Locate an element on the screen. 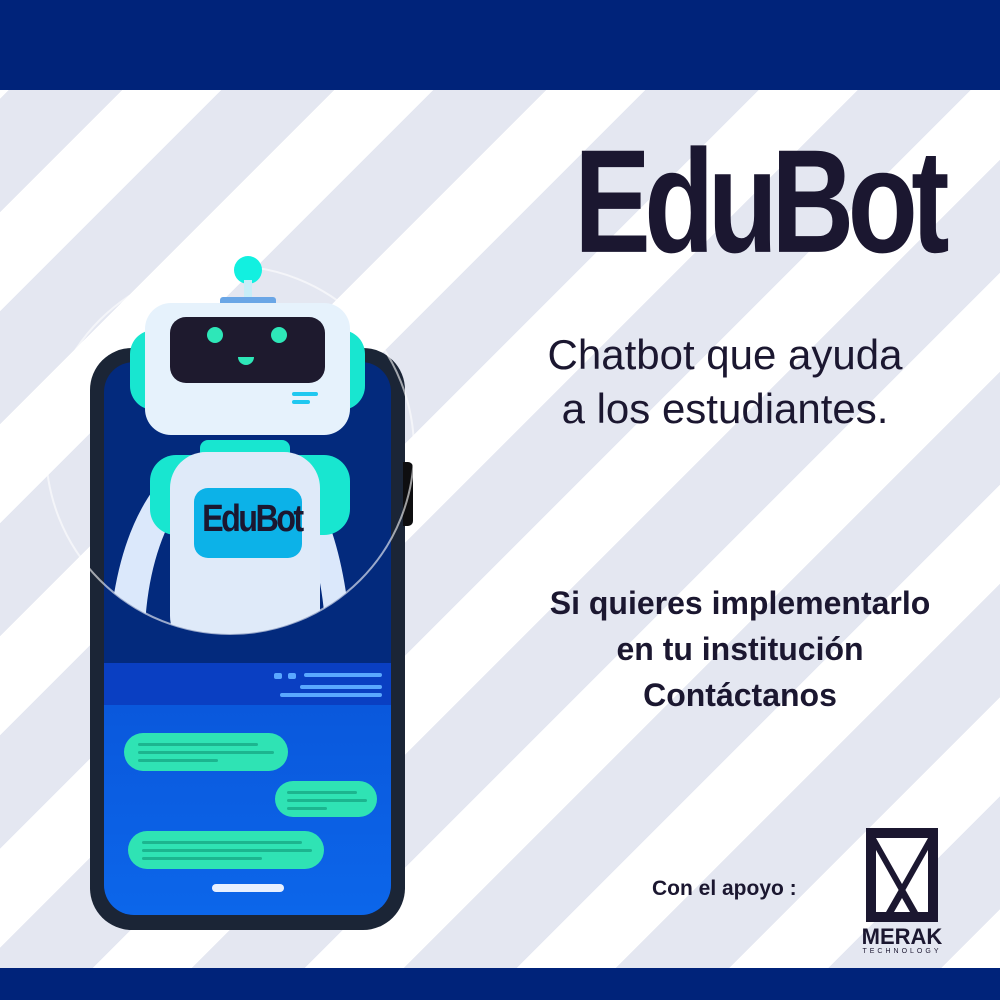 The image size is (1000, 1000). robot-badge-label: EduBot is located at coordinates (253, 519).